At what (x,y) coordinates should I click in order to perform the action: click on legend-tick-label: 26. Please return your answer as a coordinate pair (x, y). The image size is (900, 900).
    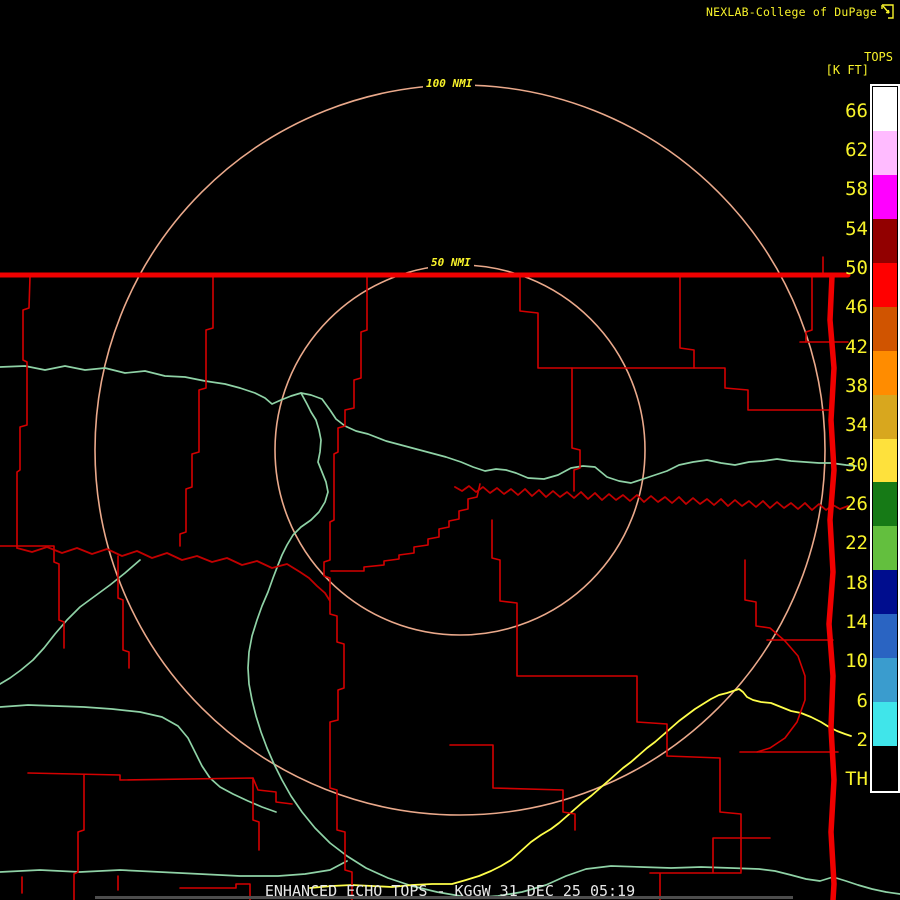
    Looking at the image, I should click on (856, 504).